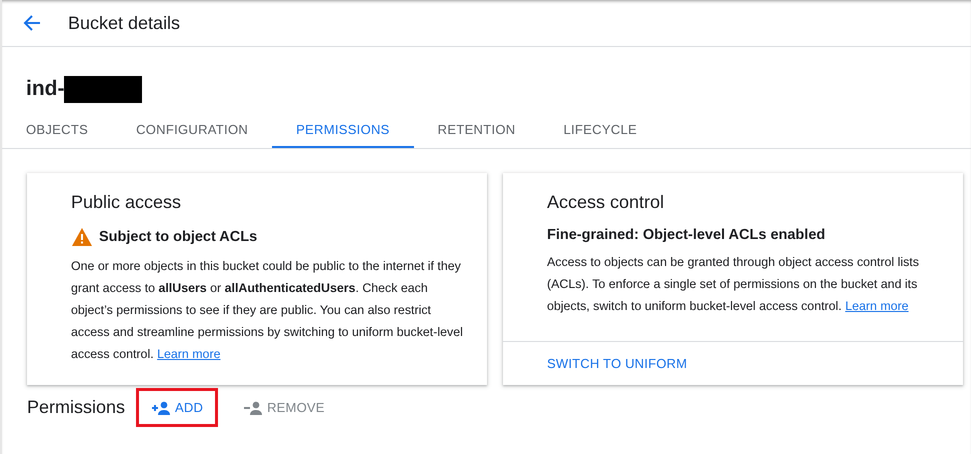 The image size is (971, 454). Describe the element at coordinates (82, 237) in the screenshot. I see `warning-icon` at that location.